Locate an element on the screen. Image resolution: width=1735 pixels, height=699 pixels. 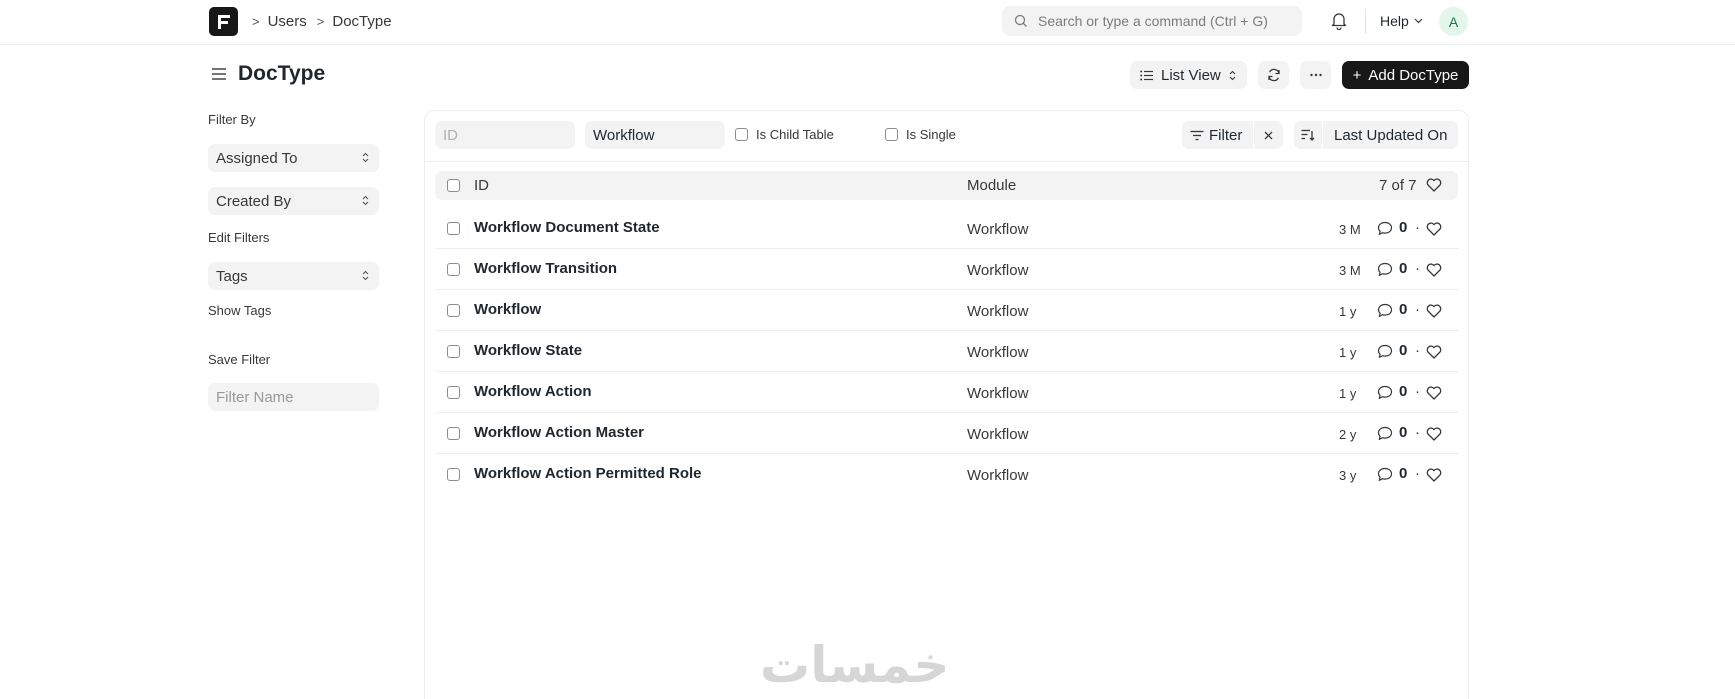
breadcrumb: > Users > DocType is located at coordinates (327, 21).